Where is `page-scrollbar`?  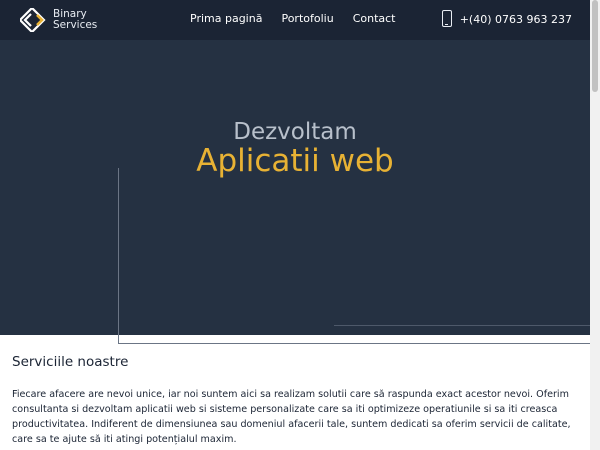
page-scrollbar is located at coordinates (595, 225).